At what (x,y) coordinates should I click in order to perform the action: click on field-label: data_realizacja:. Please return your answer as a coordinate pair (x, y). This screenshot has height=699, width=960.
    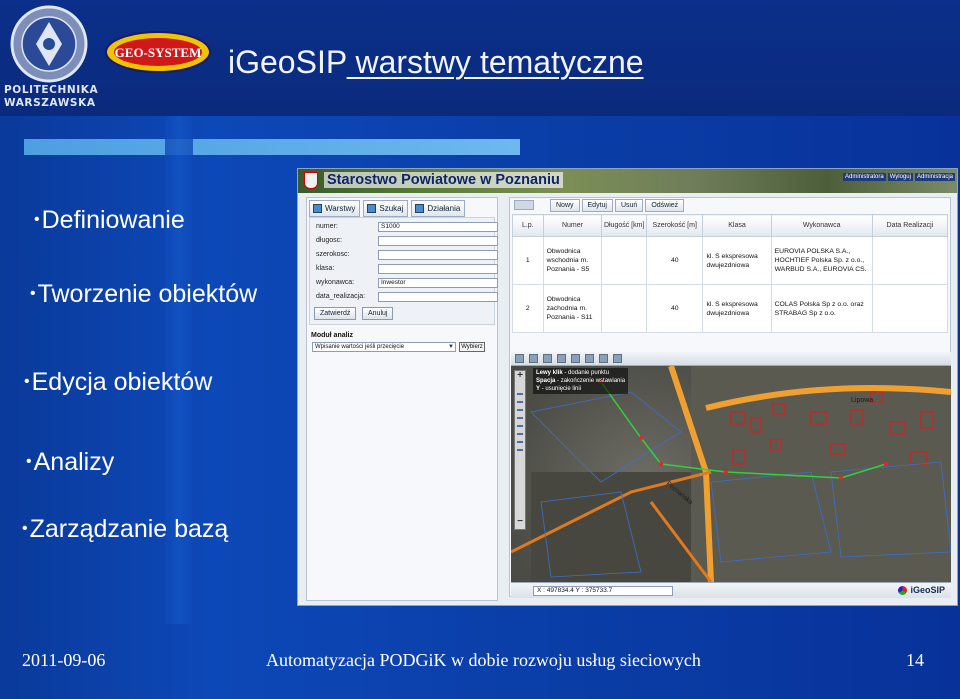
    Looking at the image, I should click on (341, 296).